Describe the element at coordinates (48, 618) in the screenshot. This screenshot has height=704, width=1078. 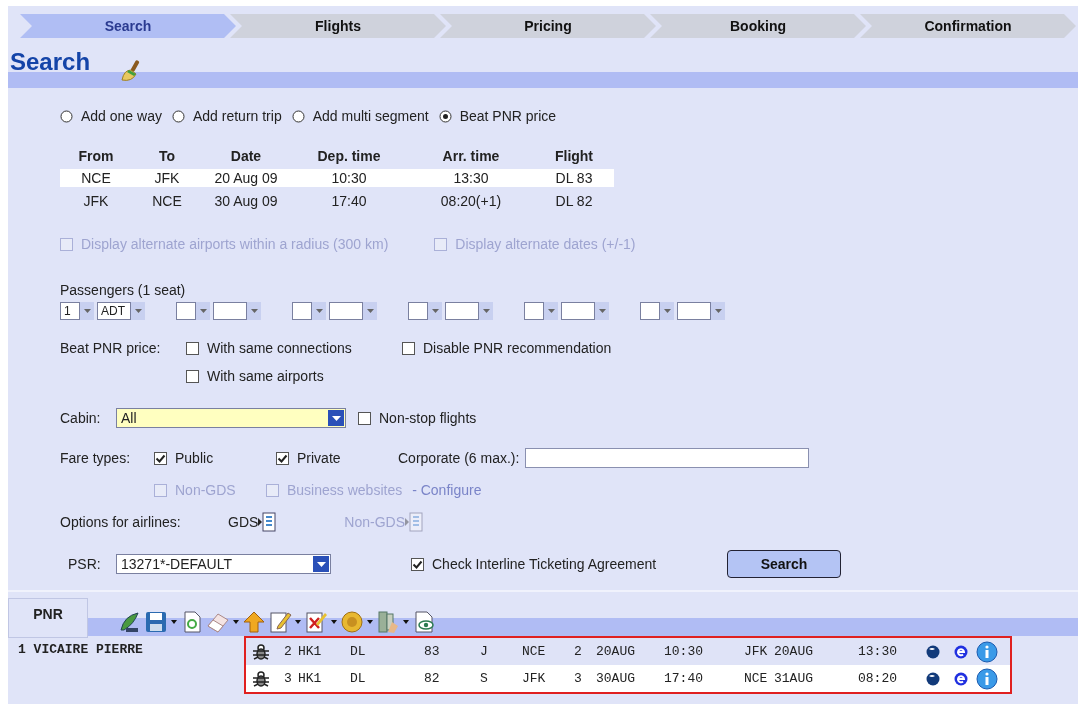
I see `pnr-tab: PNR` at that location.